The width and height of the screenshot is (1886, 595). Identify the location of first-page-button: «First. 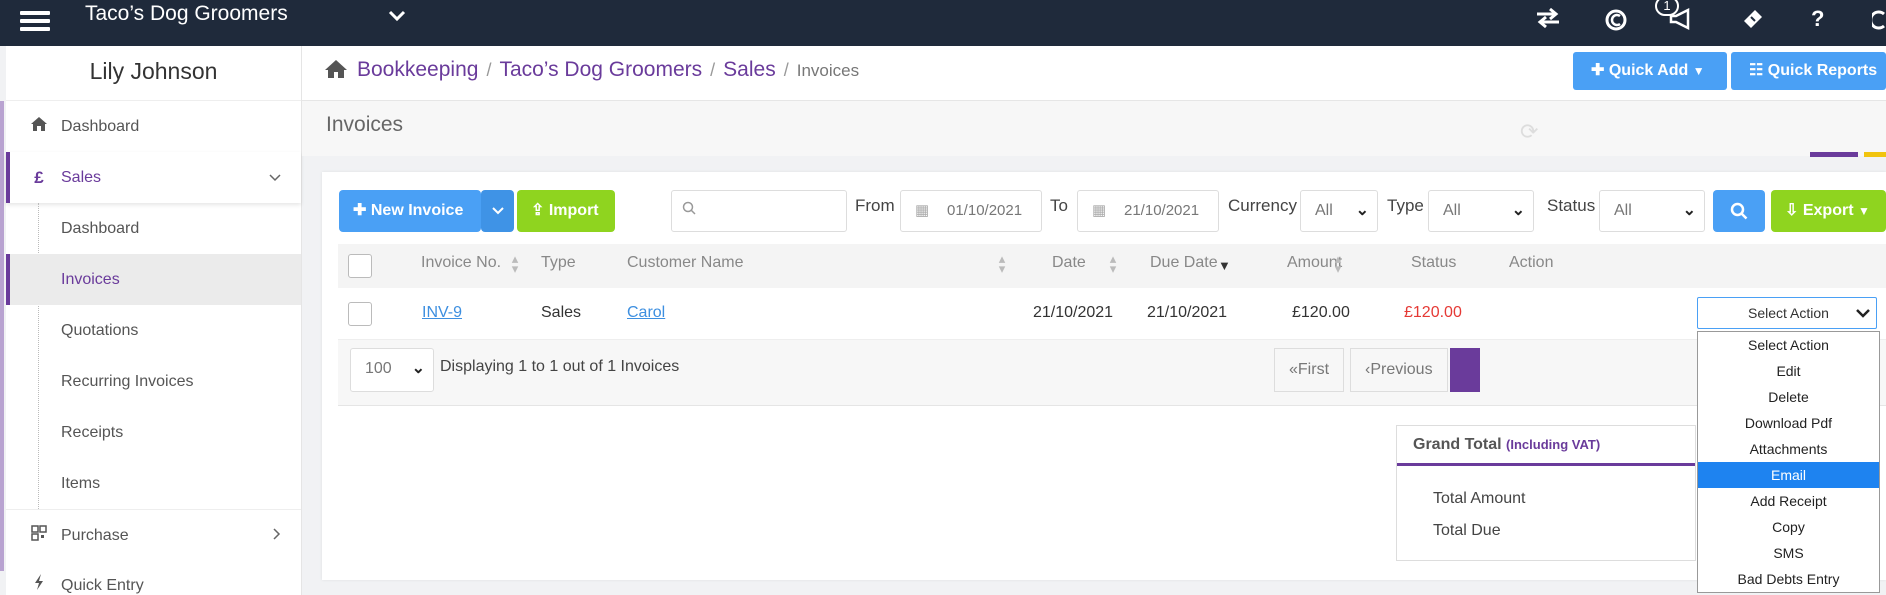
(1309, 370).